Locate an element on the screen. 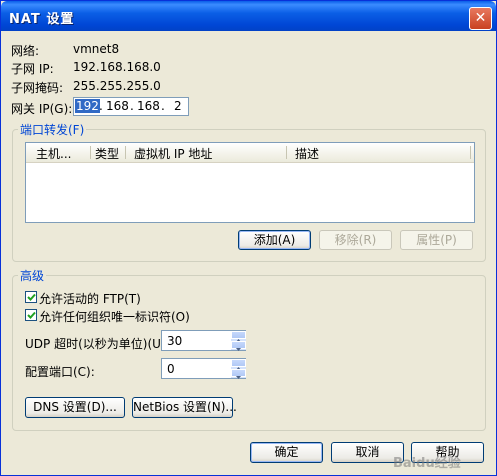  udp-timeout-spin is located at coordinates (238, 341).